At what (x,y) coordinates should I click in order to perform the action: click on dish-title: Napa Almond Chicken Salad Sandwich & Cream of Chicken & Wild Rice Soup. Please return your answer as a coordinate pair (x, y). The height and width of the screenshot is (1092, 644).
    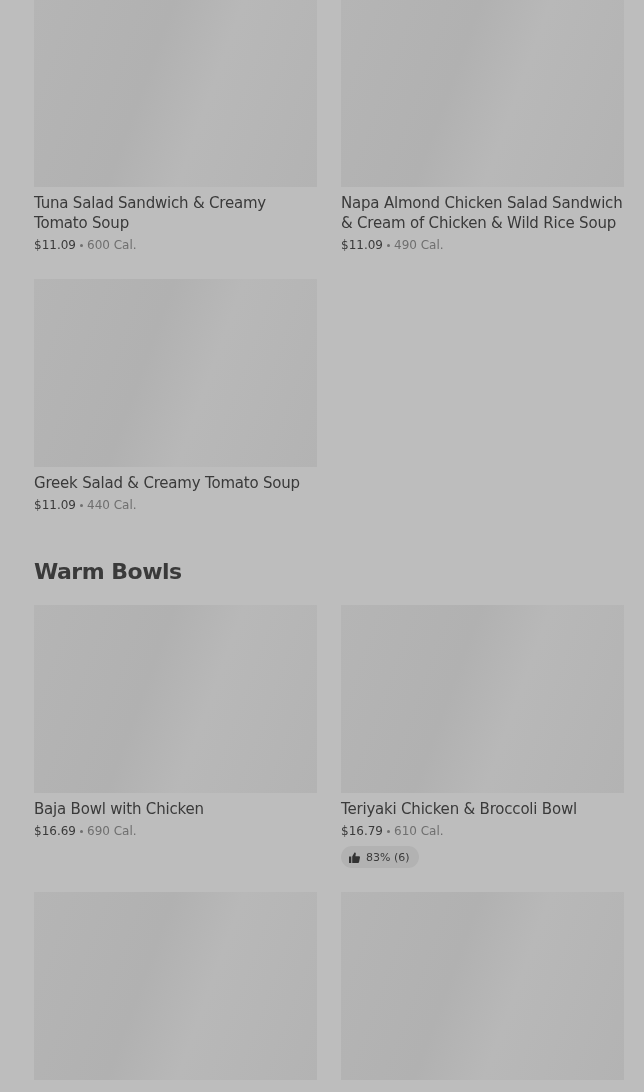
    Looking at the image, I should click on (482, 213).